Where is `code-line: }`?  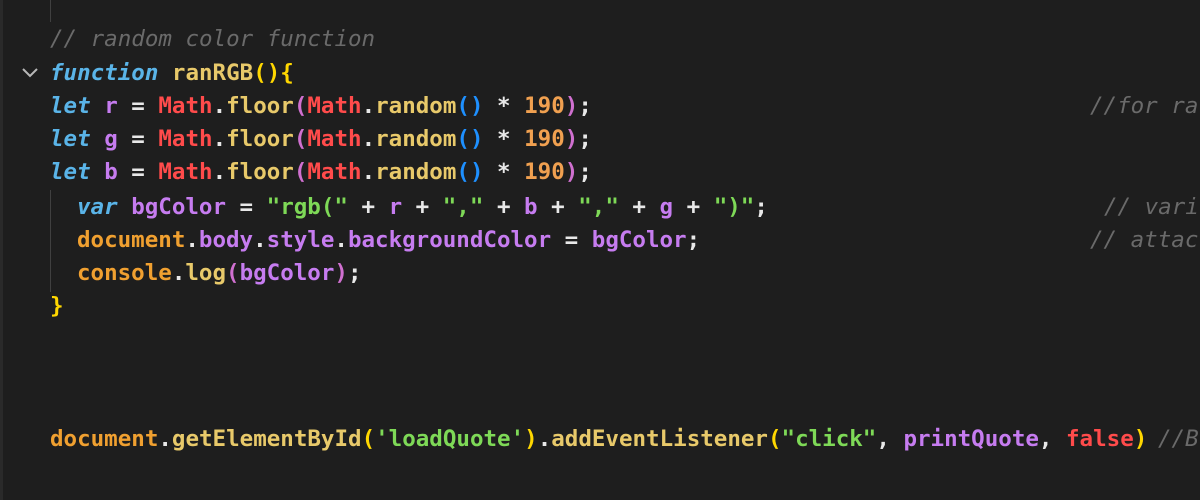
code-line: } is located at coordinates (57, 306).